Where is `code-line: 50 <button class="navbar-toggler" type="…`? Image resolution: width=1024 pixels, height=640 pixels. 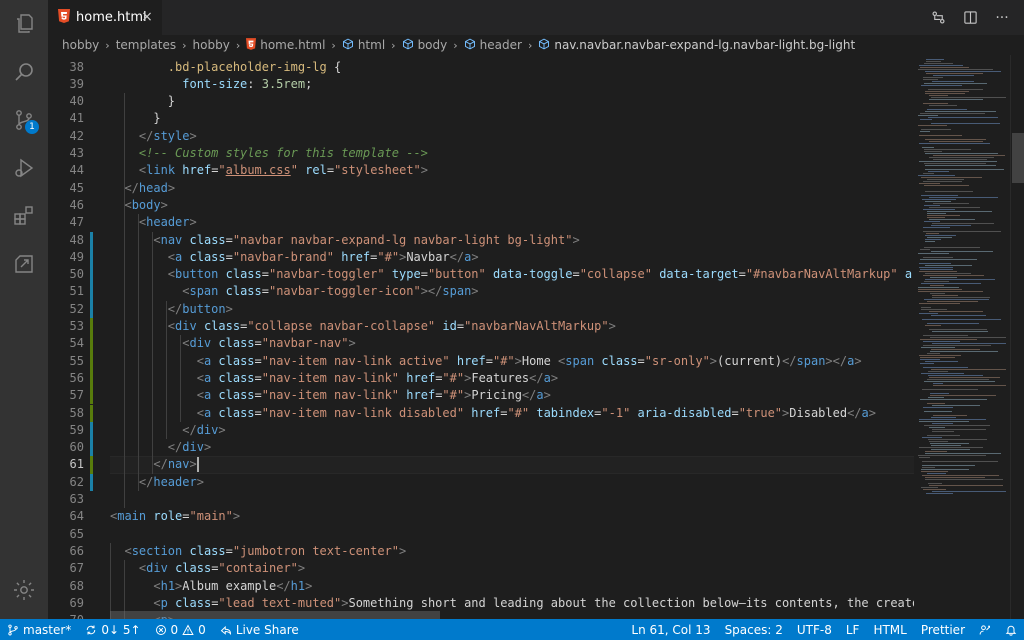 code-line: 50 <button class="navbar-toggler" type="… is located at coordinates (481, 275).